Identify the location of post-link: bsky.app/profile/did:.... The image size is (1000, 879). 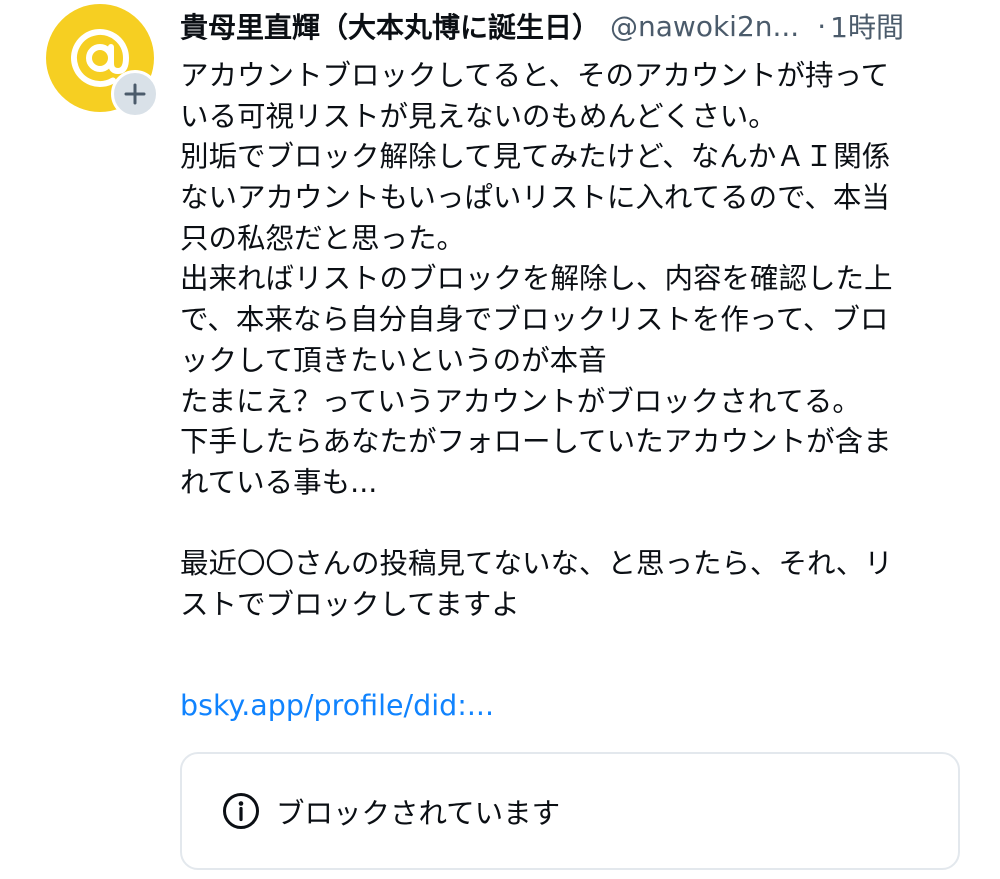
(337, 706).